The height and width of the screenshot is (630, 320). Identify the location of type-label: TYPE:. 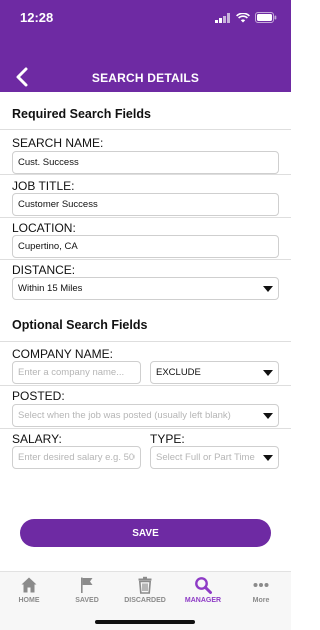
(167, 439).